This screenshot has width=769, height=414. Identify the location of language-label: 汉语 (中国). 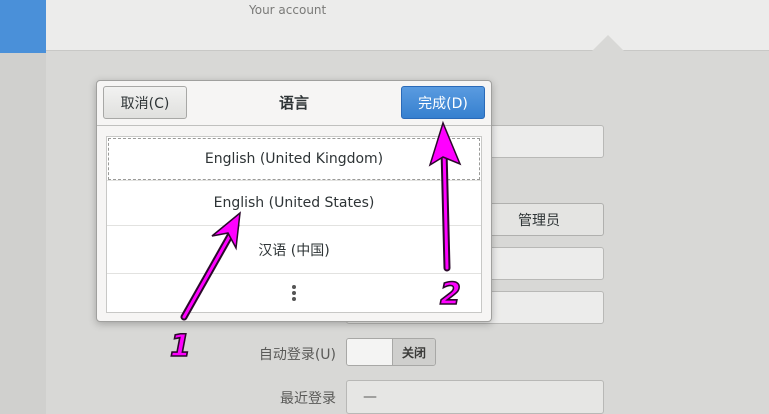
(294, 250).